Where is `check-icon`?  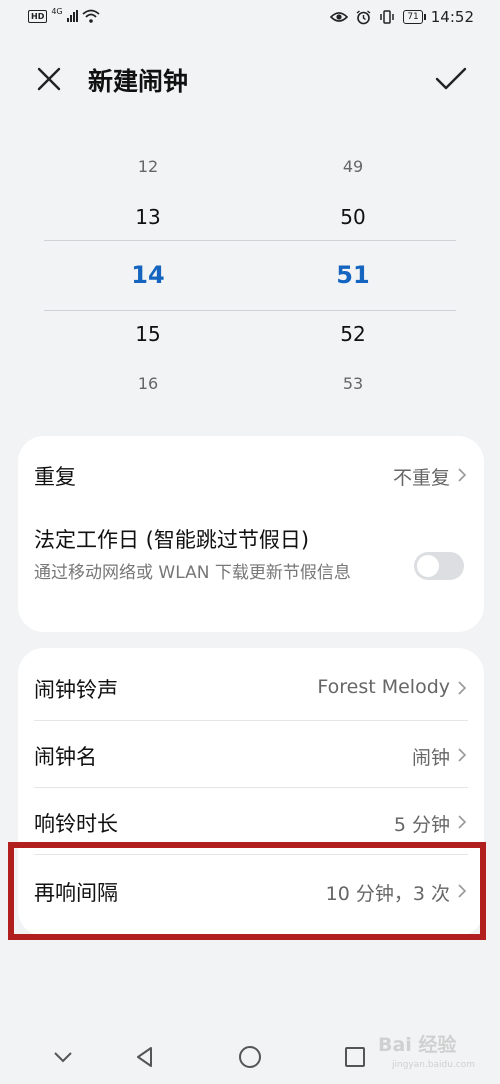 check-icon is located at coordinates (451, 79).